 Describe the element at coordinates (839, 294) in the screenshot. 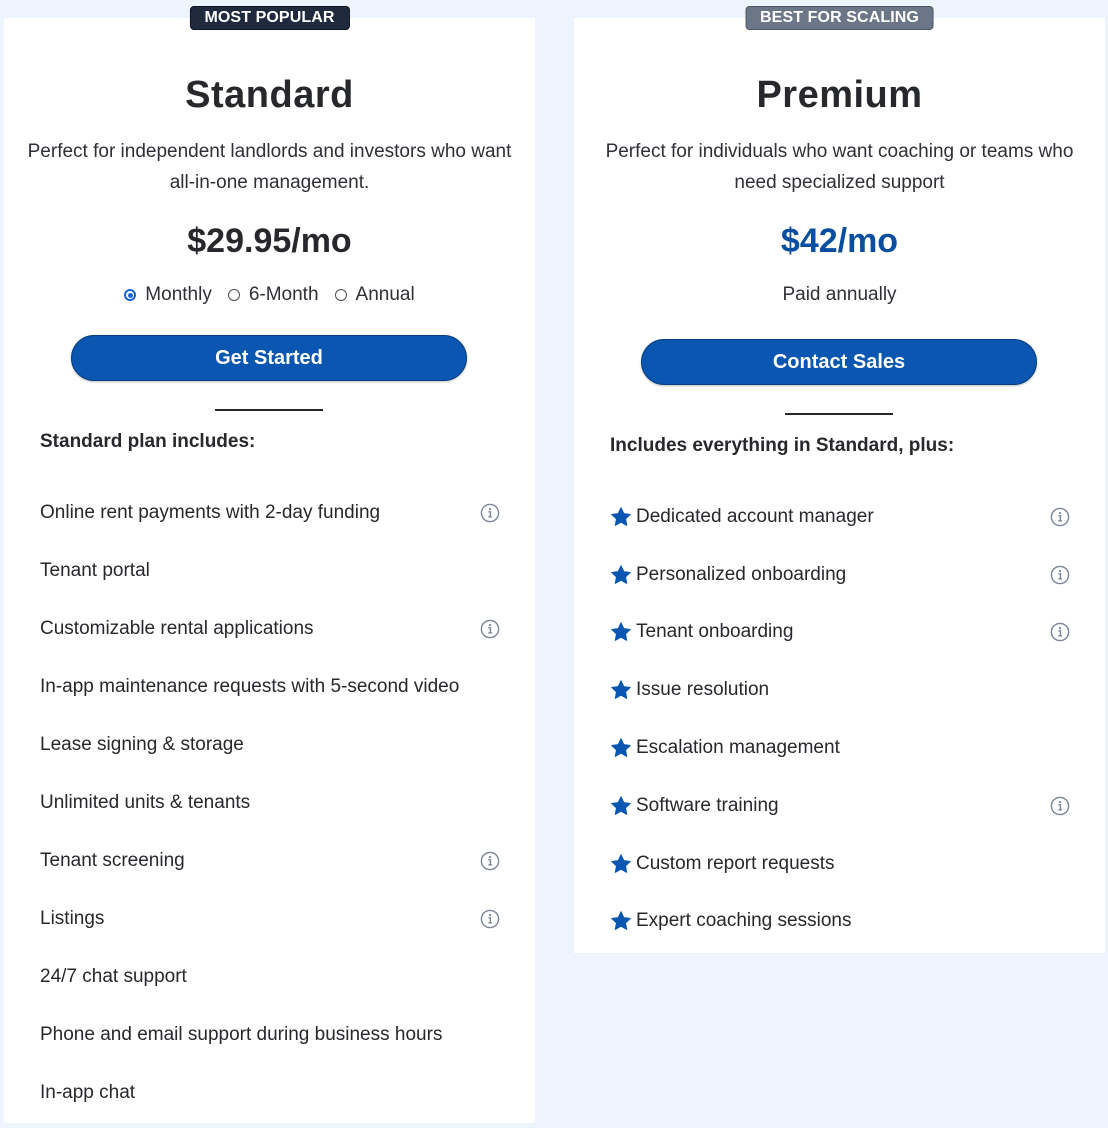

I see `billing-note: Paid annually` at that location.